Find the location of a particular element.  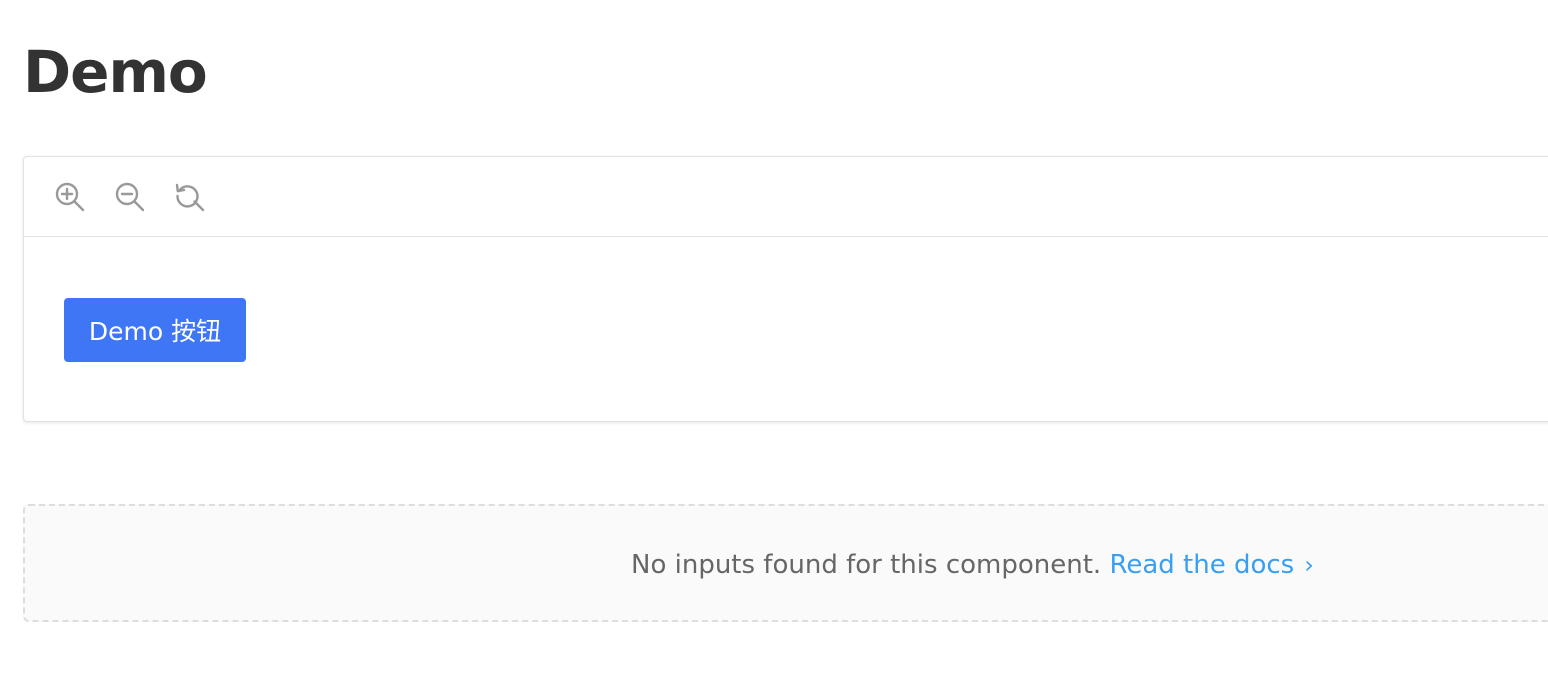

zoom-out-icon is located at coordinates (130, 196).